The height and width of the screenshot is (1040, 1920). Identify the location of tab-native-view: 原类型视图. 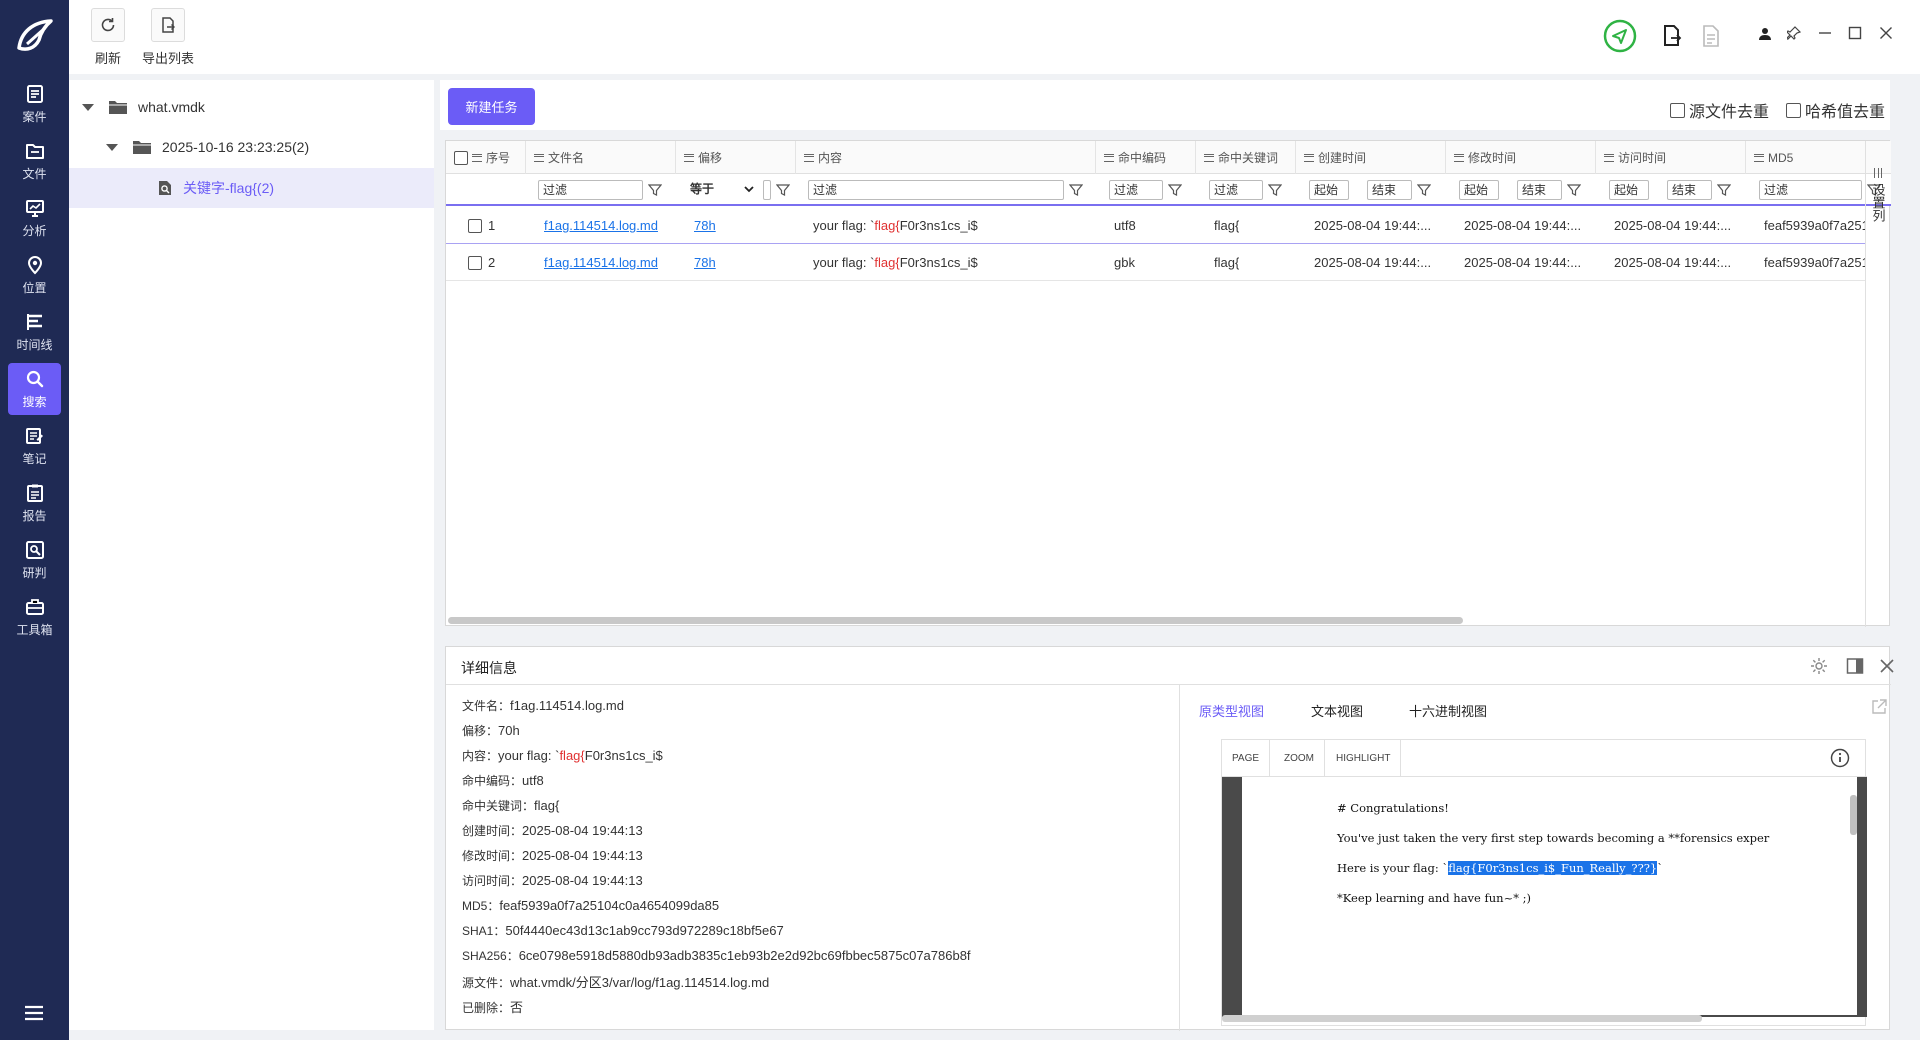
(1231, 710).